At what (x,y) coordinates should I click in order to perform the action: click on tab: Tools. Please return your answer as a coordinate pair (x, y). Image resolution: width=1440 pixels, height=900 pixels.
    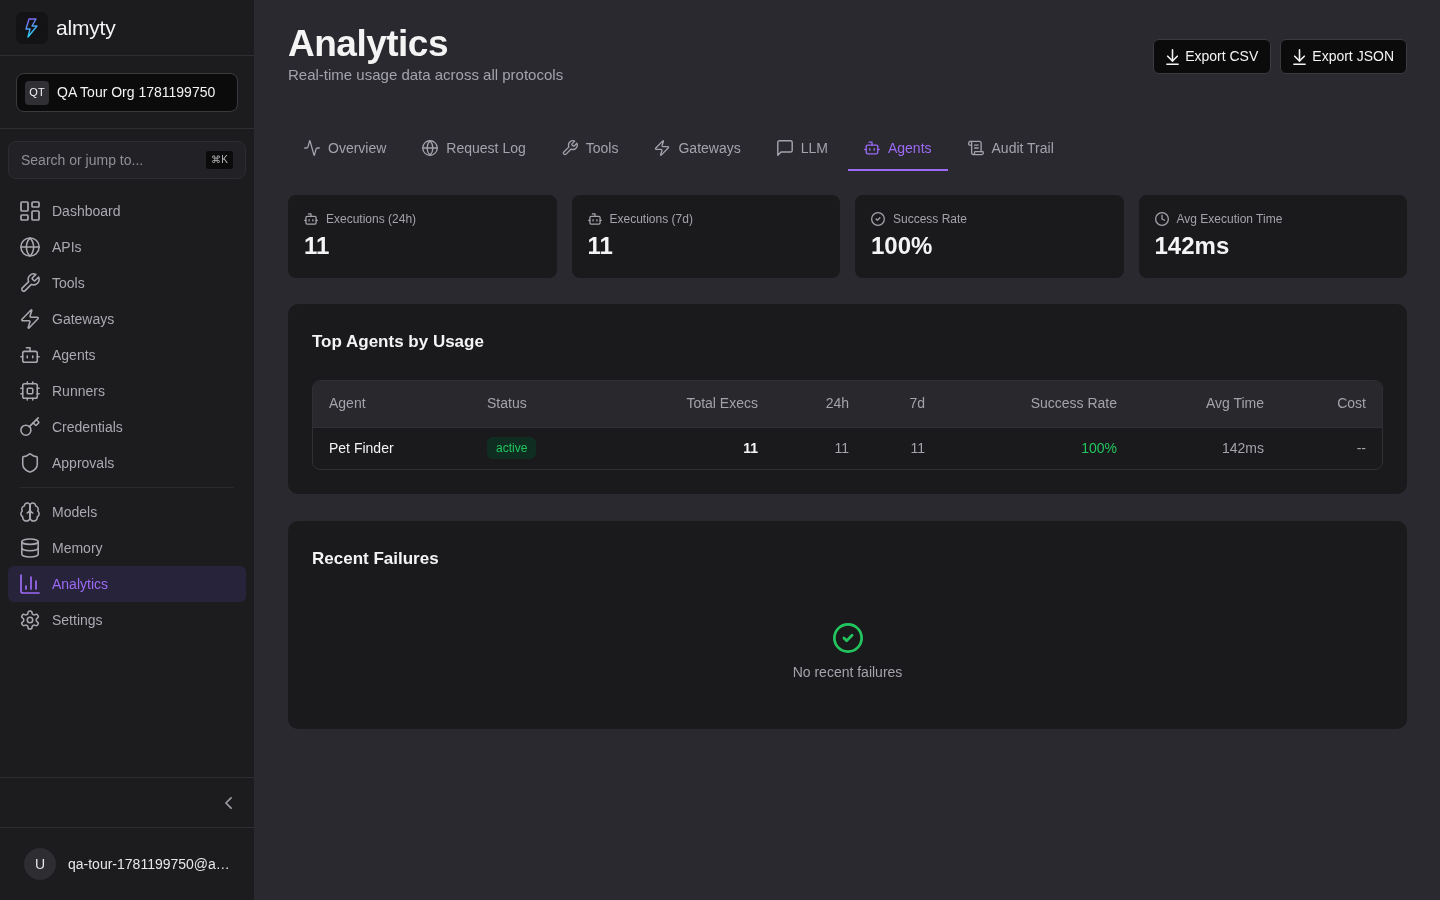
    Looking at the image, I should click on (590, 149).